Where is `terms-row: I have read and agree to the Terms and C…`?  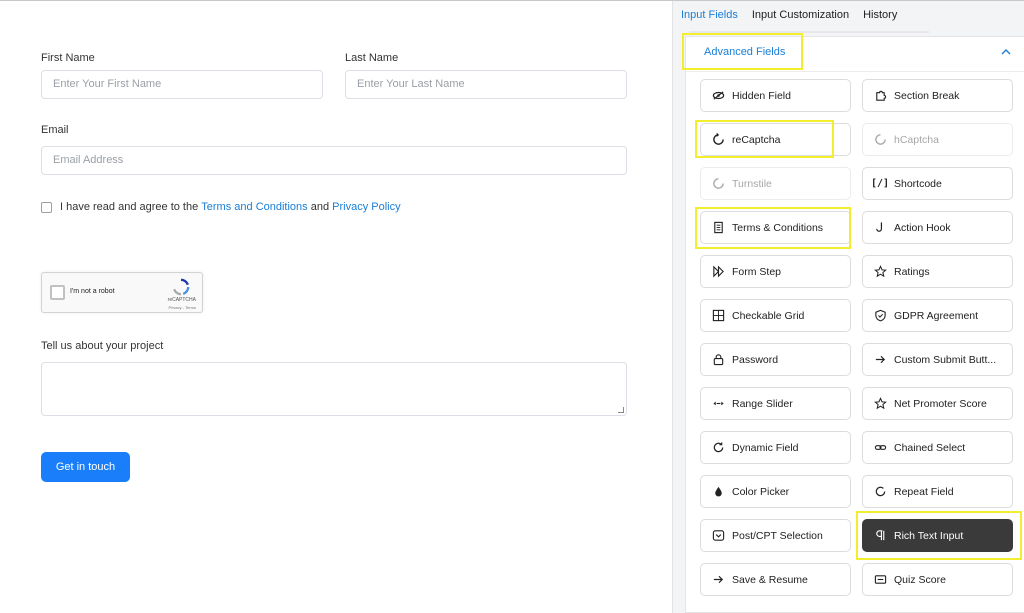 terms-row: I have read and agree to the Terms and C… is located at coordinates (221, 207).